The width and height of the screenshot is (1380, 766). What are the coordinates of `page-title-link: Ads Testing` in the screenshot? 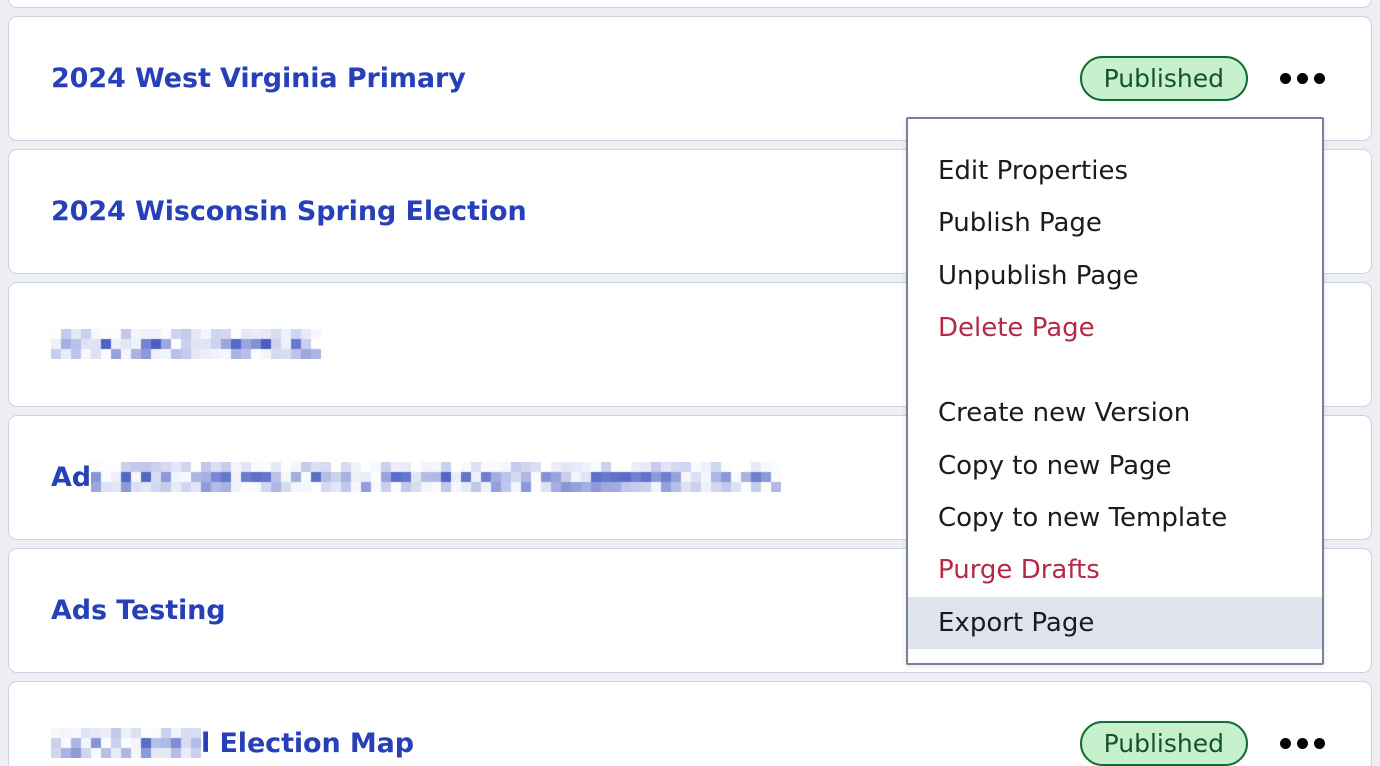 It's located at (138, 610).